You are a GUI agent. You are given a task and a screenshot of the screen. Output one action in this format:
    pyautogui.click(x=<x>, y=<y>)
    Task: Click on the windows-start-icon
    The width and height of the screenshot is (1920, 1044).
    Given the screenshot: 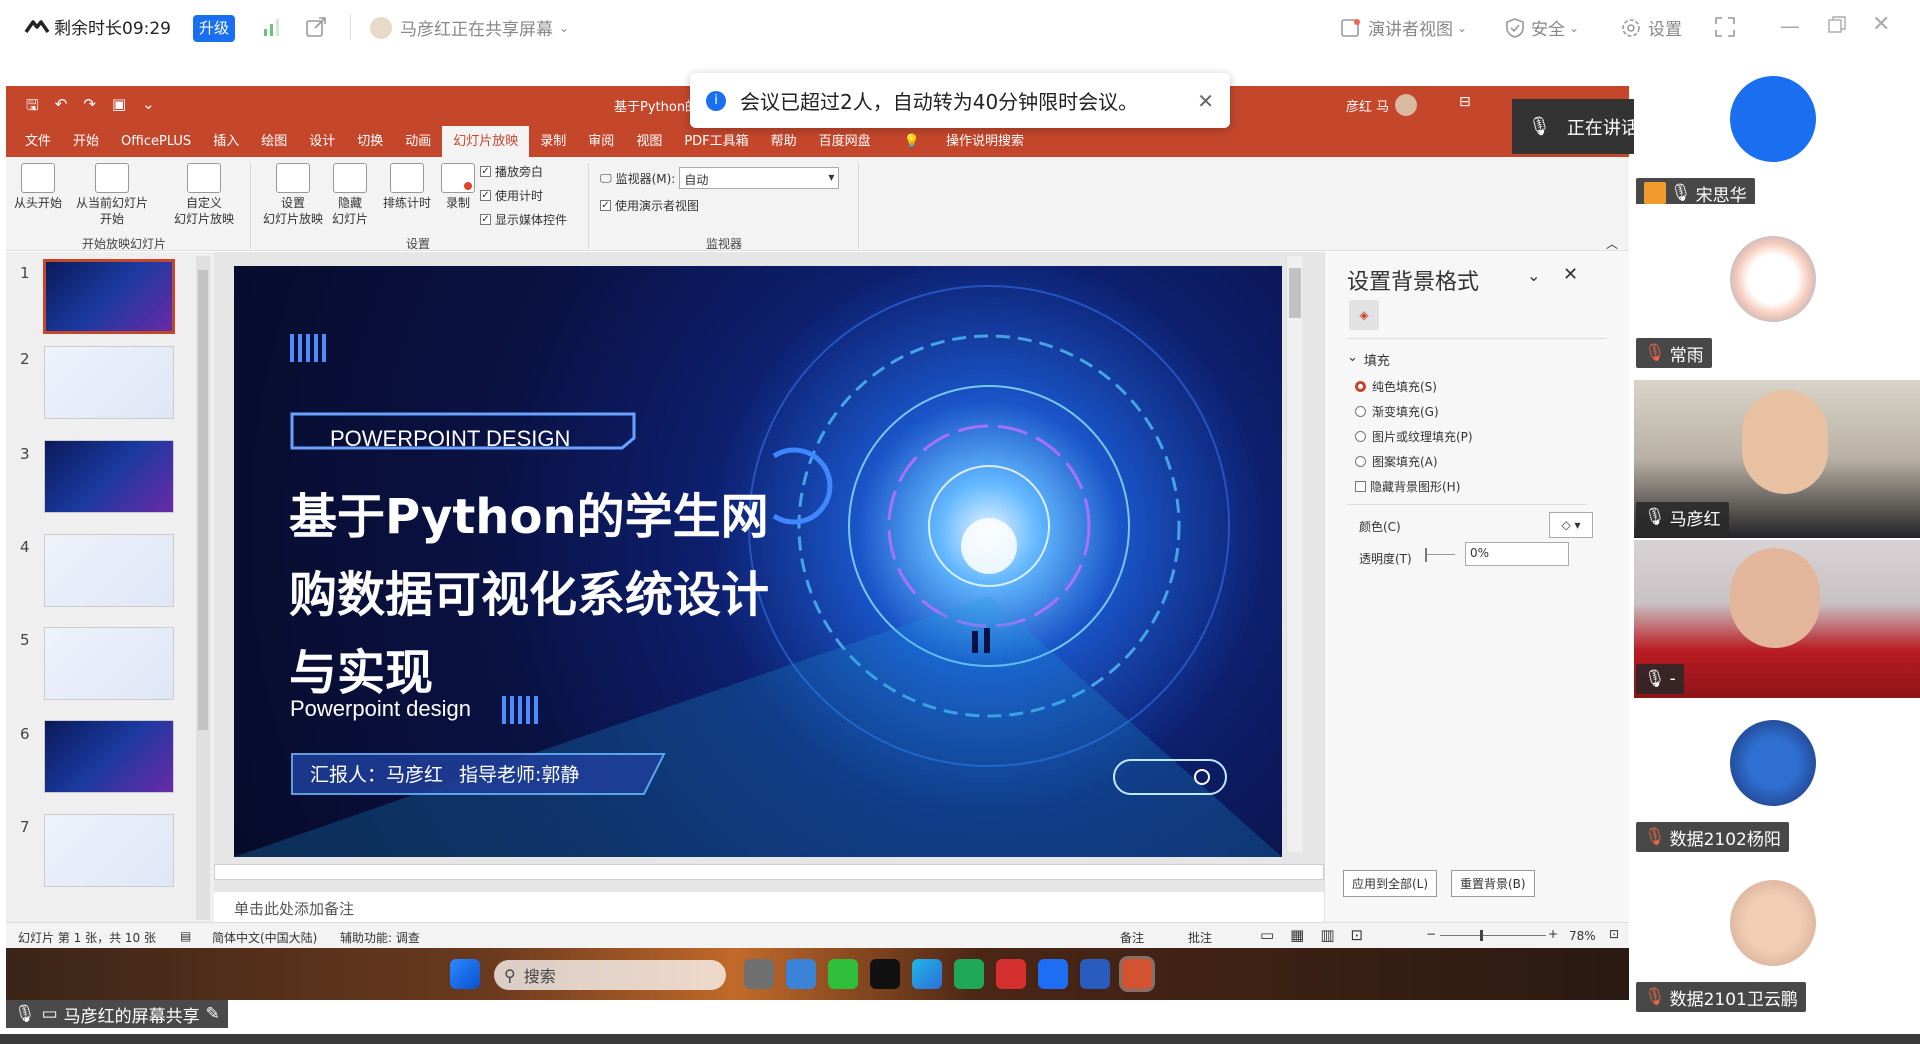 What is the action you would take?
    pyautogui.click(x=465, y=974)
    